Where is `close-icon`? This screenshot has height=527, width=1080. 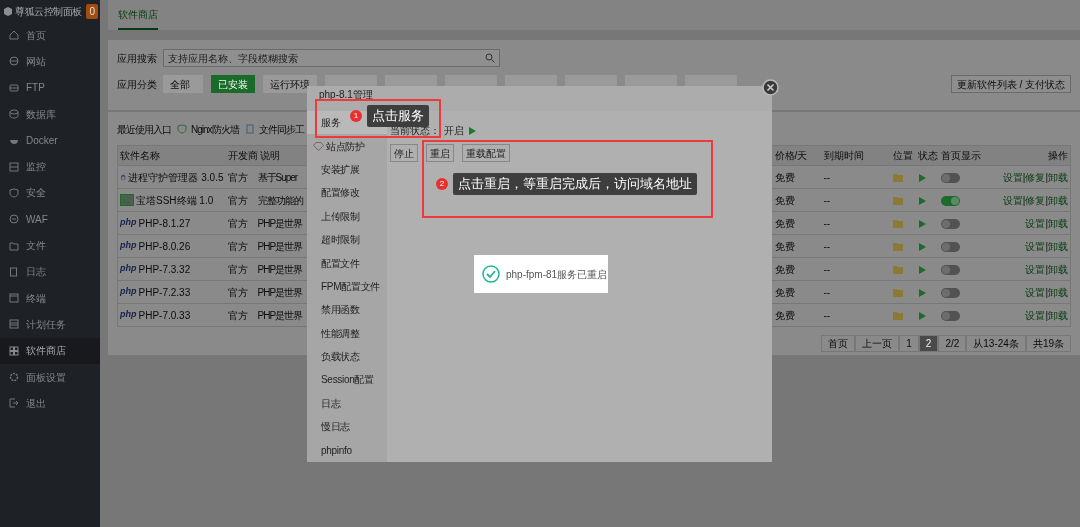
close-icon is located at coordinates (770, 87).